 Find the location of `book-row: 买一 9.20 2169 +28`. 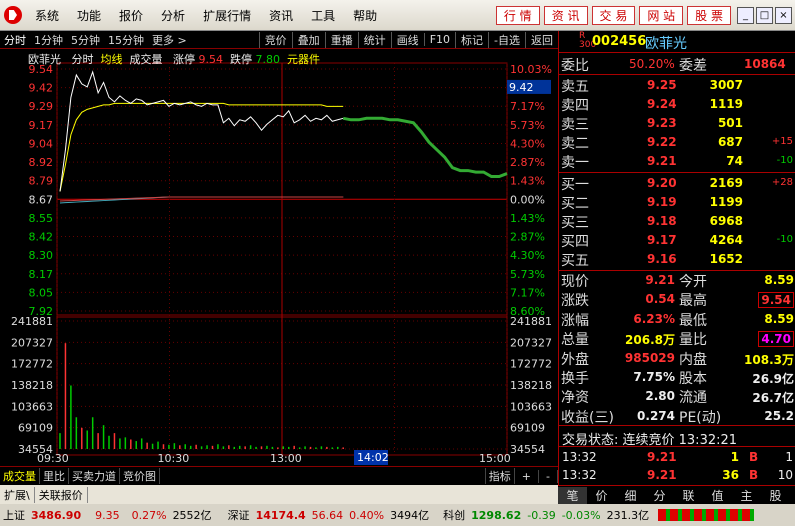

book-row: 买一 9.20 2169 +28 is located at coordinates (677, 183).